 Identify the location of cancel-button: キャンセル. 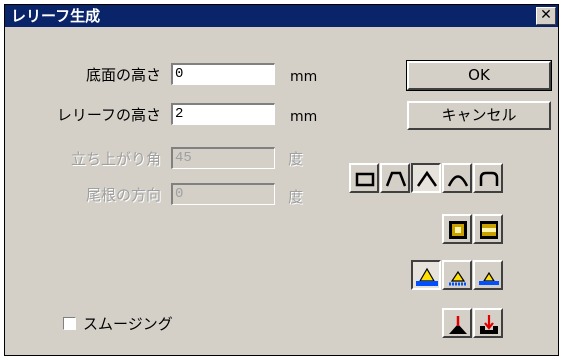
(479, 115).